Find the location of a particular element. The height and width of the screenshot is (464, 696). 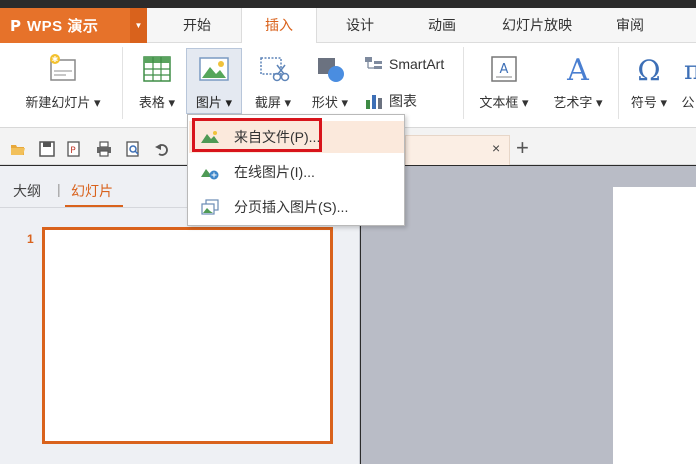

app-menu-button: P WPS 演示 ▼ is located at coordinates (73, 25).